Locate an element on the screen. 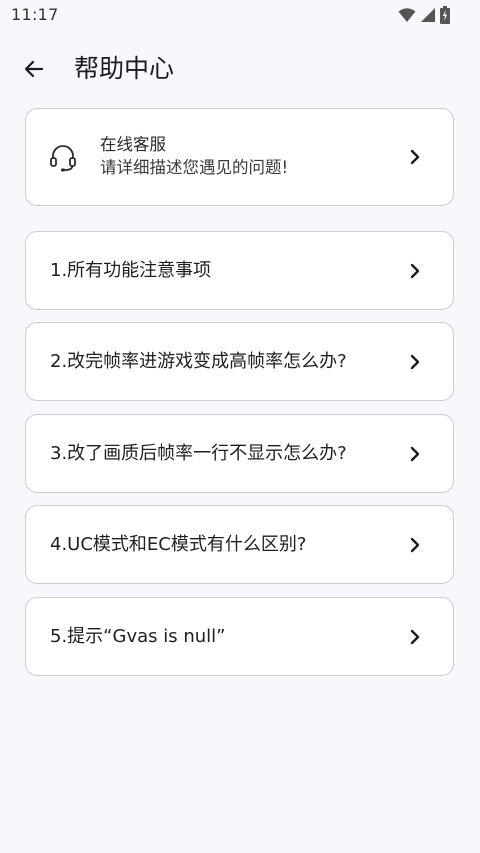  faq-item-4: 4.UC模式和EC模式有什么区别? is located at coordinates (239, 544).